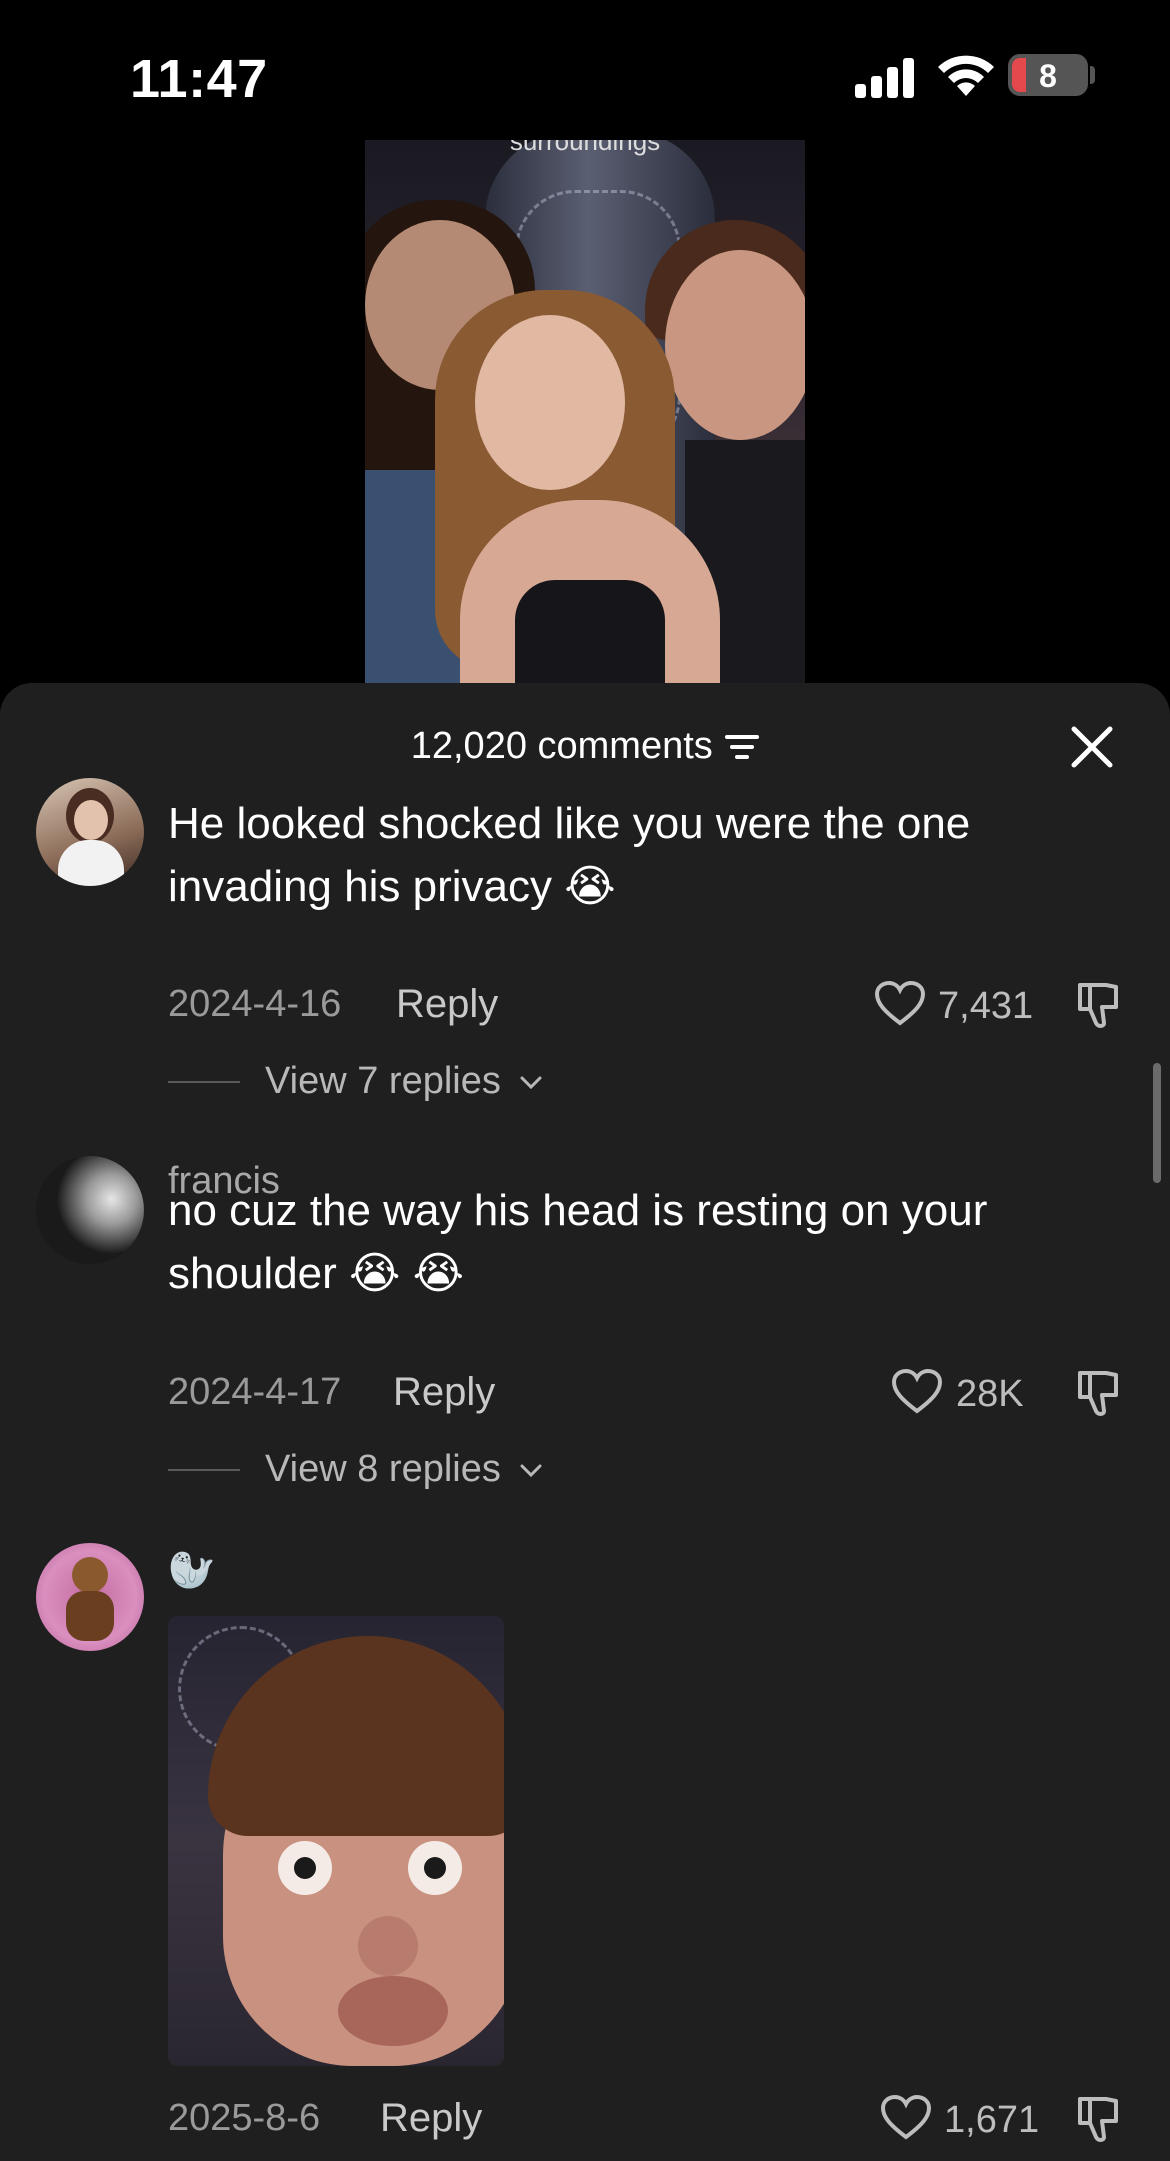 This screenshot has height=2161, width=1170. I want to click on battery-cap, so click(1092, 75).